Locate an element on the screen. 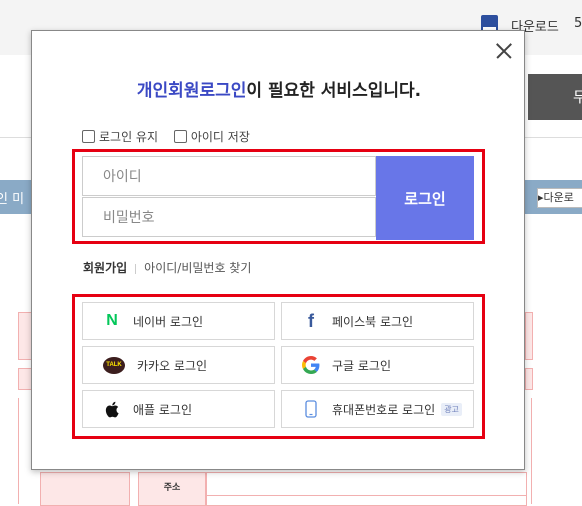 This screenshot has height=506, width=582. facebook-login-button: f 페이스북 로그인 is located at coordinates (377, 321).